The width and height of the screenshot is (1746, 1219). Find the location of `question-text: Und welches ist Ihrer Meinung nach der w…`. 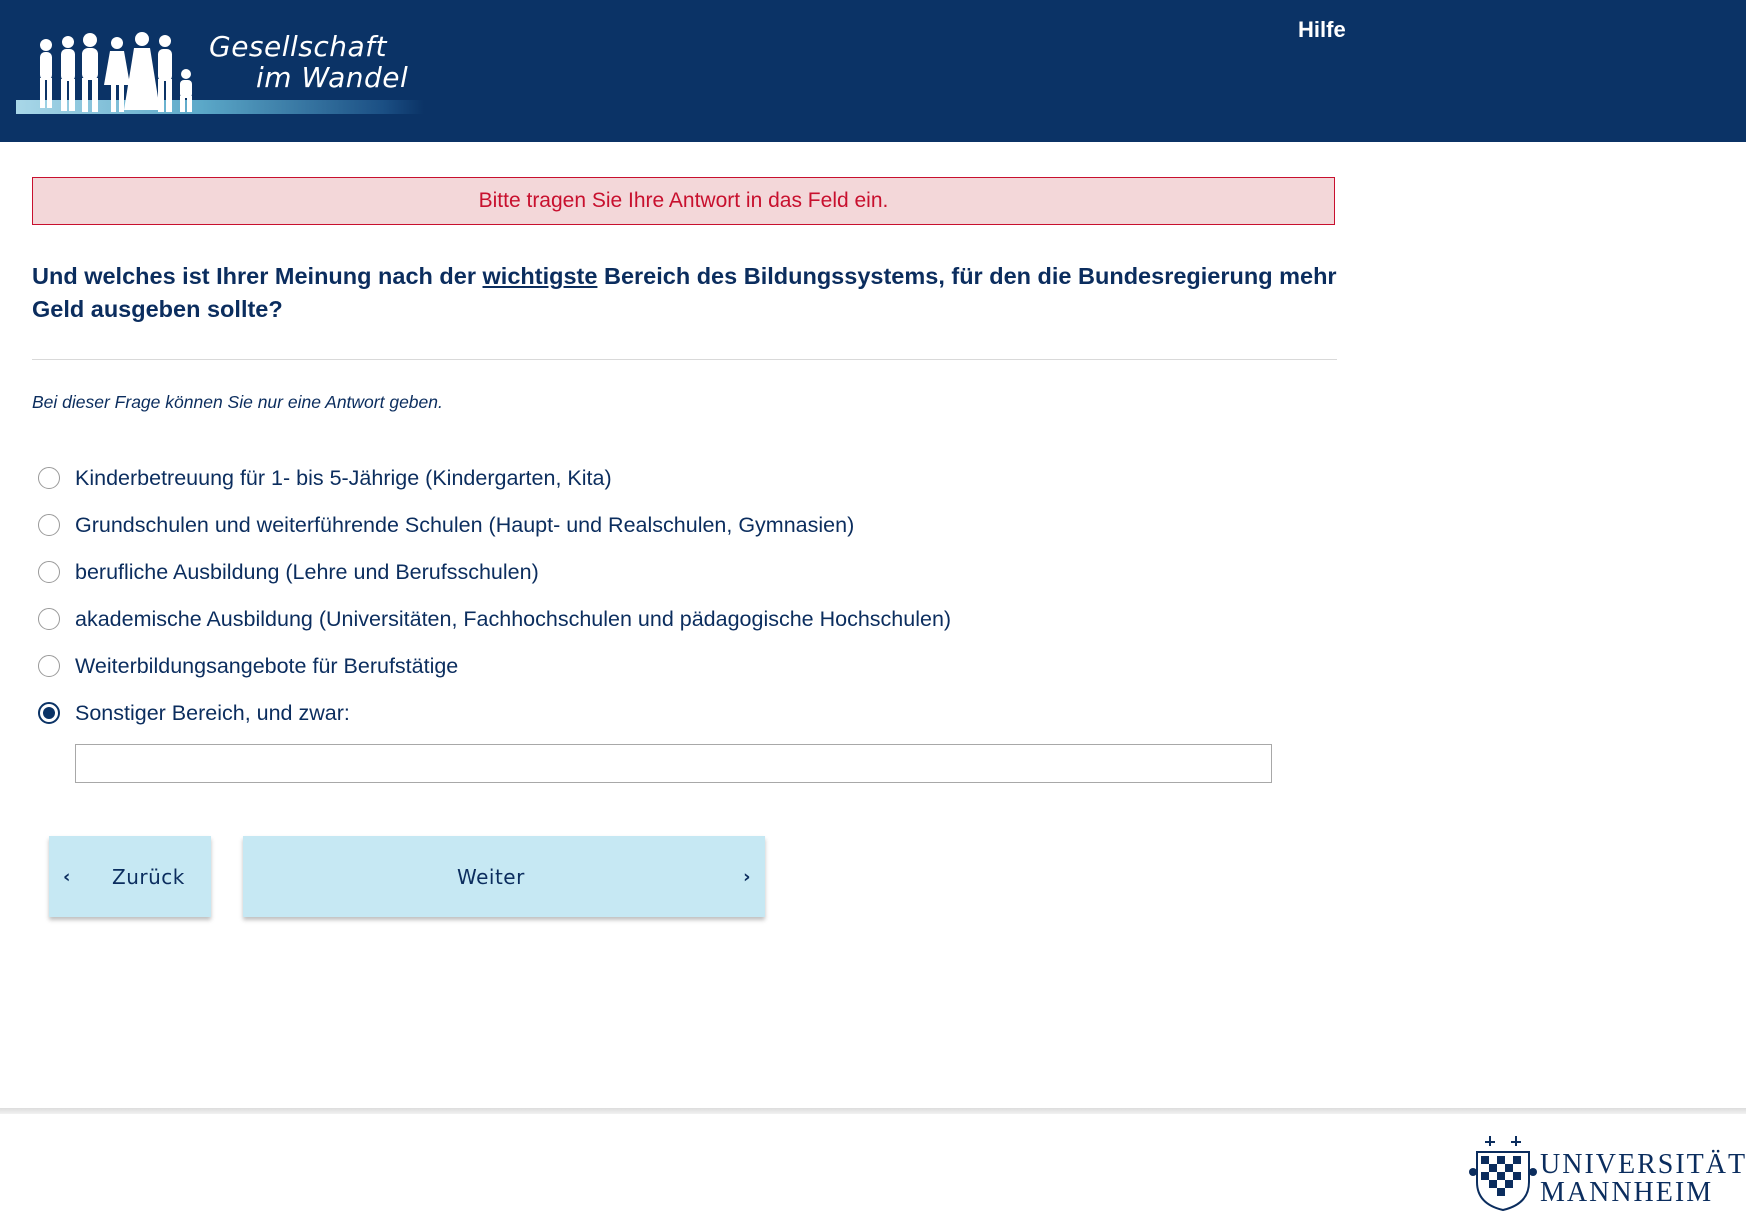

question-text: Und welches ist Ihrer Meinung nach der w… is located at coordinates (687, 293).